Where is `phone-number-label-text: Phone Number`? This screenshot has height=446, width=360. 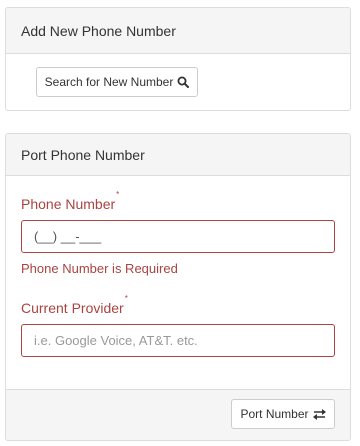
phone-number-label-text: Phone Number is located at coordinates (68, 204).